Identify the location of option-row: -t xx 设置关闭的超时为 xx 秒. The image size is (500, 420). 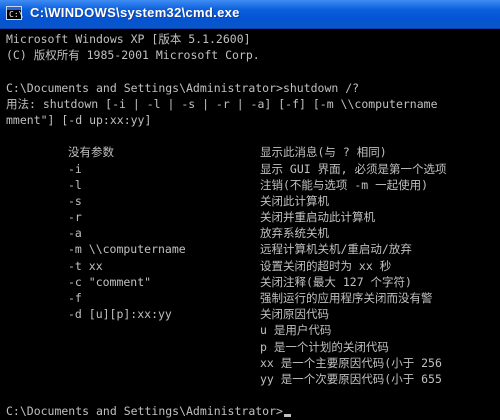
(253, 266).